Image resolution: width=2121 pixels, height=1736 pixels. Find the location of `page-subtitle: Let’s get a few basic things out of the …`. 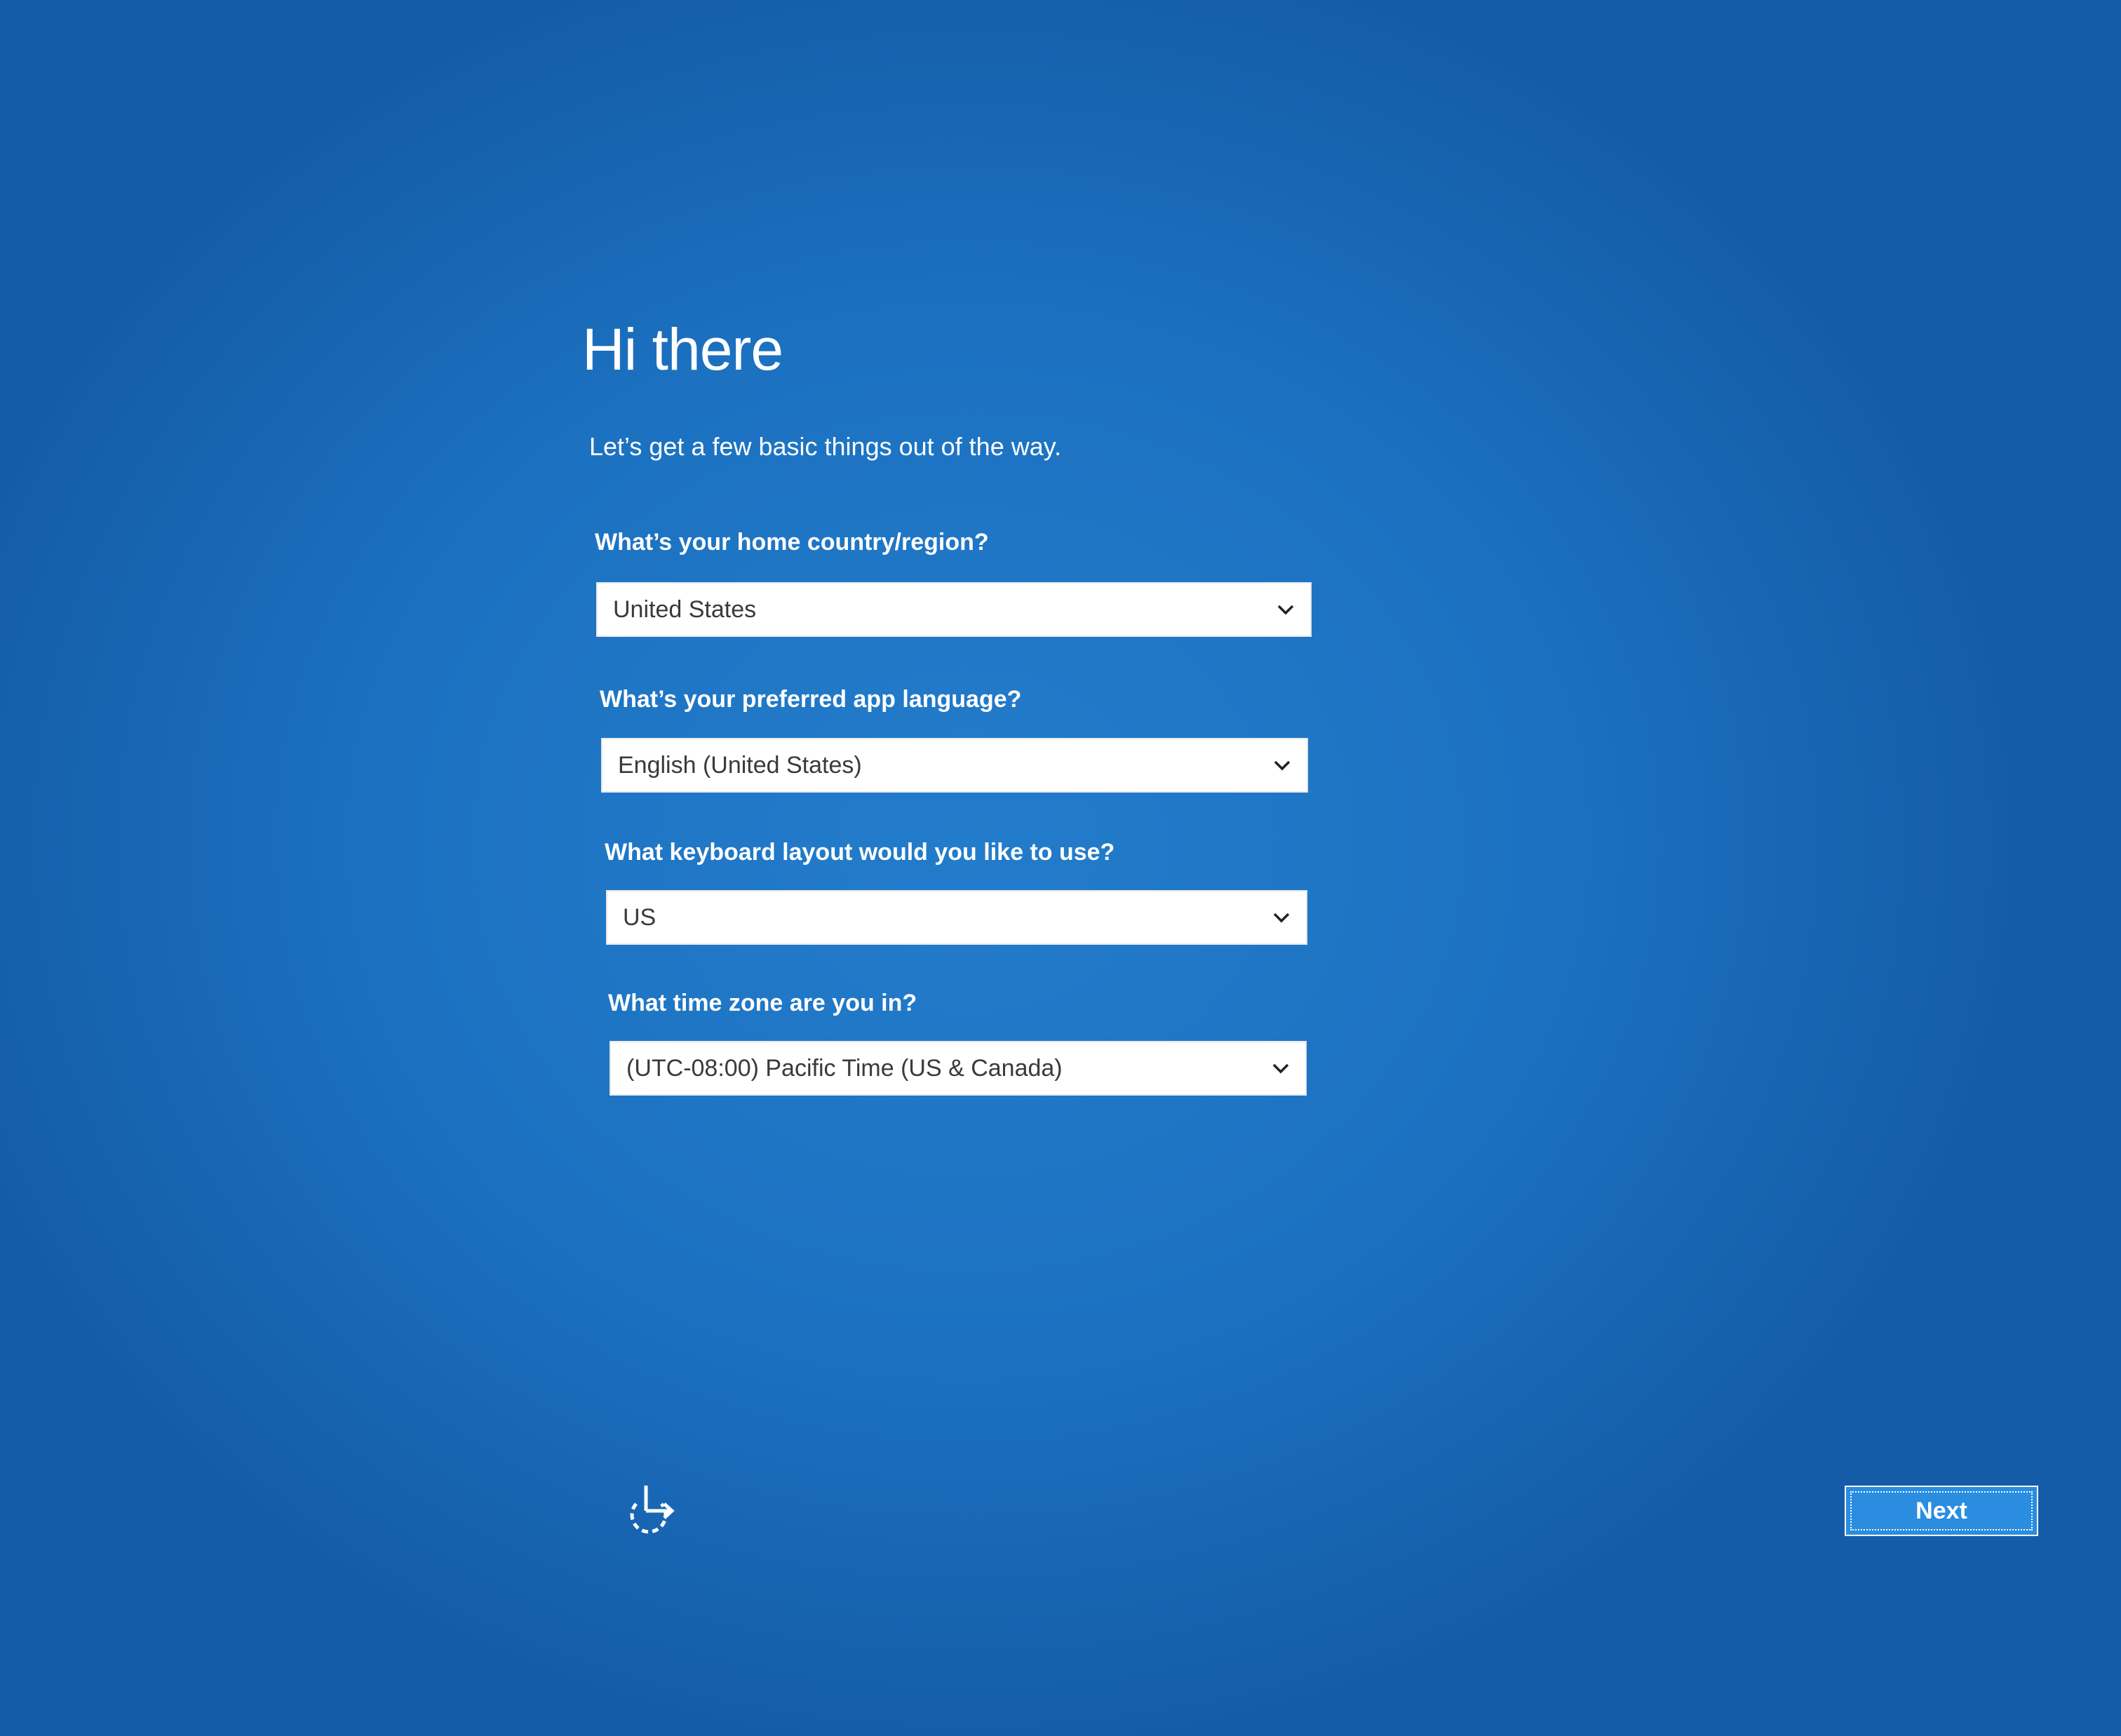

page-subtitle: Let’s get a few basic things out of the … is located at coordinates (825, 446).